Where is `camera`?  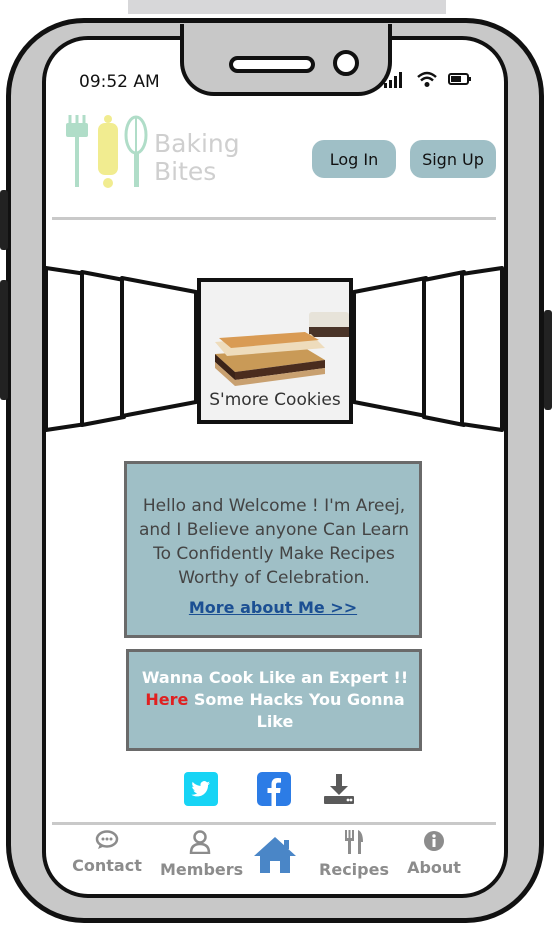
camera is located at coordinates (346, 63).